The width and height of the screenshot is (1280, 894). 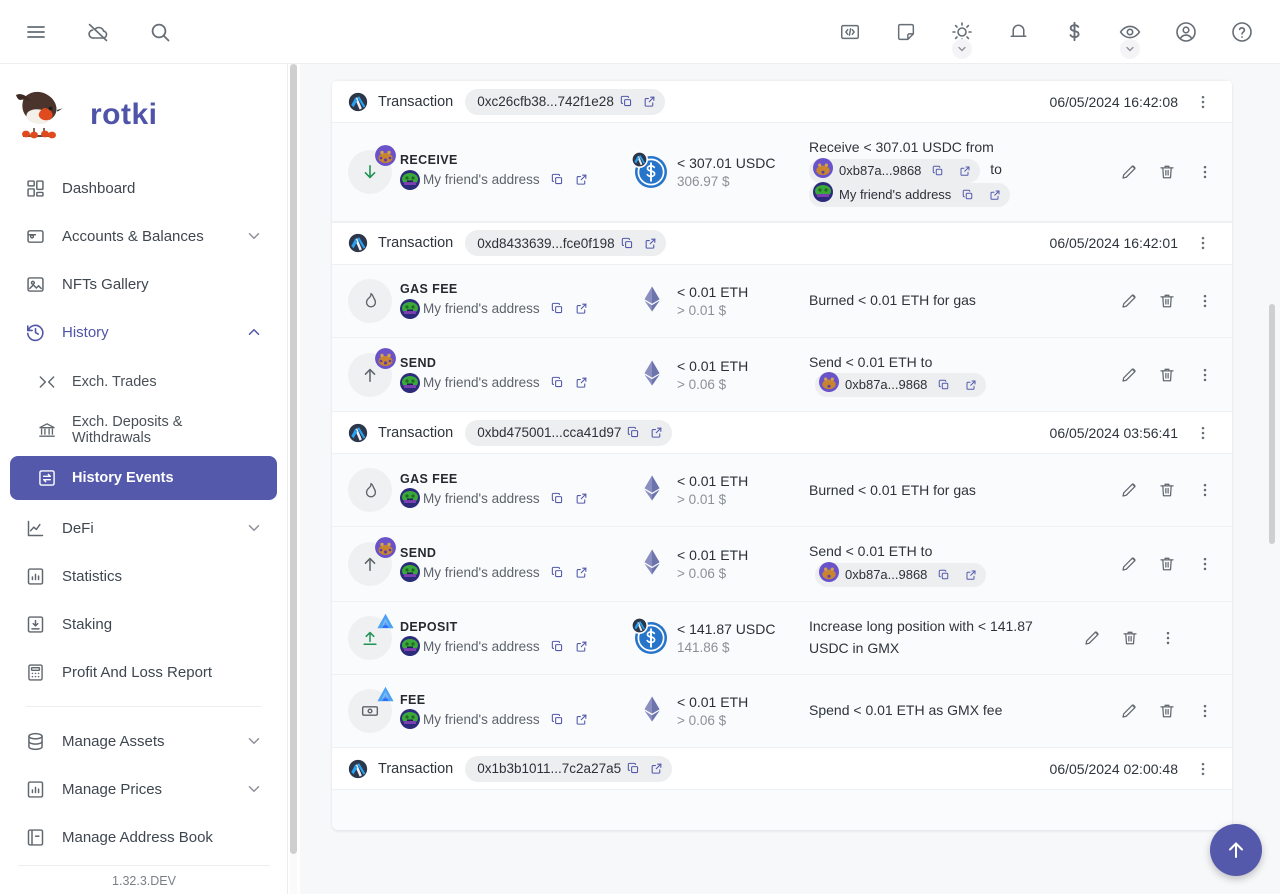 What do you see at coordinates (143, 576) in the screenshot?
I see `sidebar-item-statistics: Statistics` at bounding box center [143, 576].